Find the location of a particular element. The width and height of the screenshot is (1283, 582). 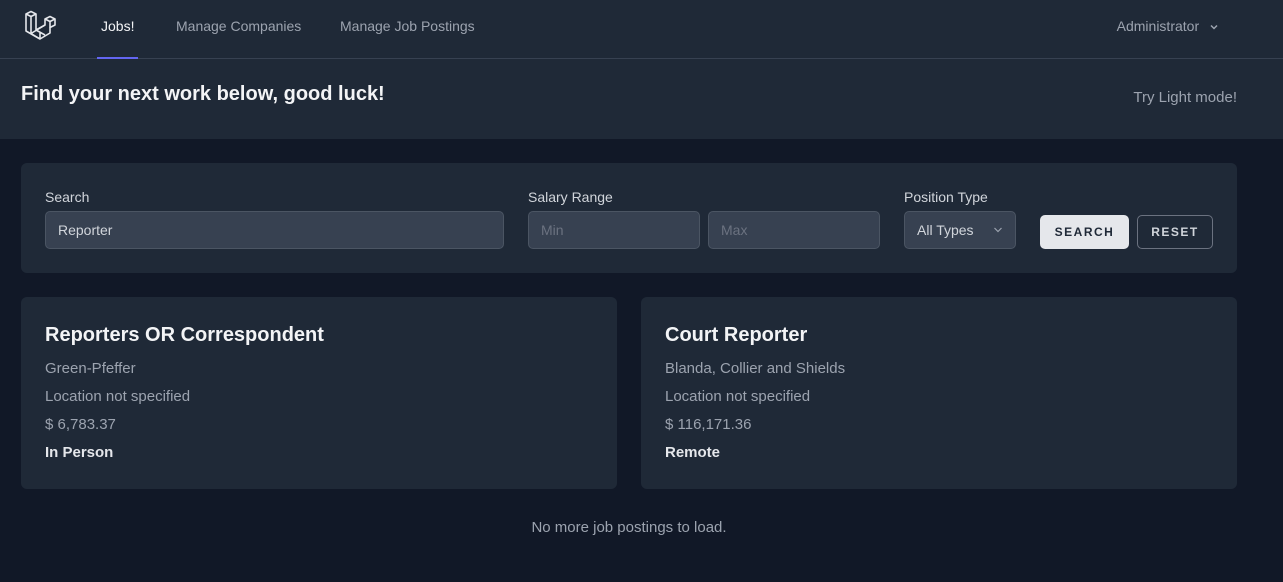

search-button: SEARCH is located at coordinates (1084, 232).